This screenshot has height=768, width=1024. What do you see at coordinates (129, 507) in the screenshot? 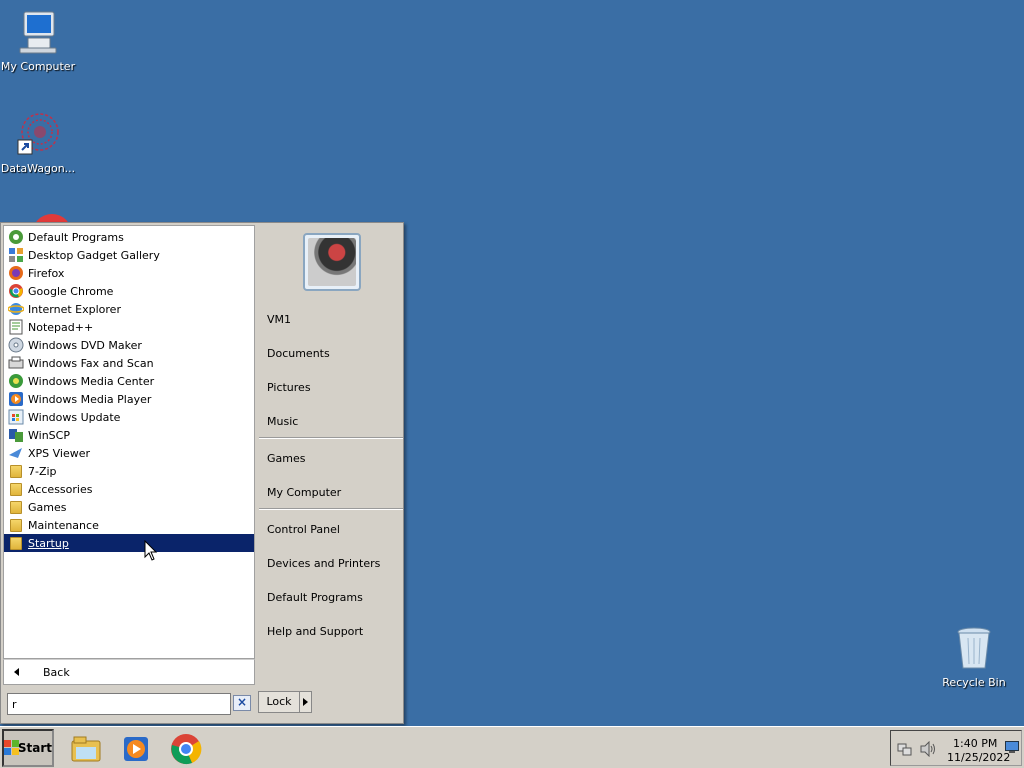
I see `program-item: Games` at bounding box center [129, 507].